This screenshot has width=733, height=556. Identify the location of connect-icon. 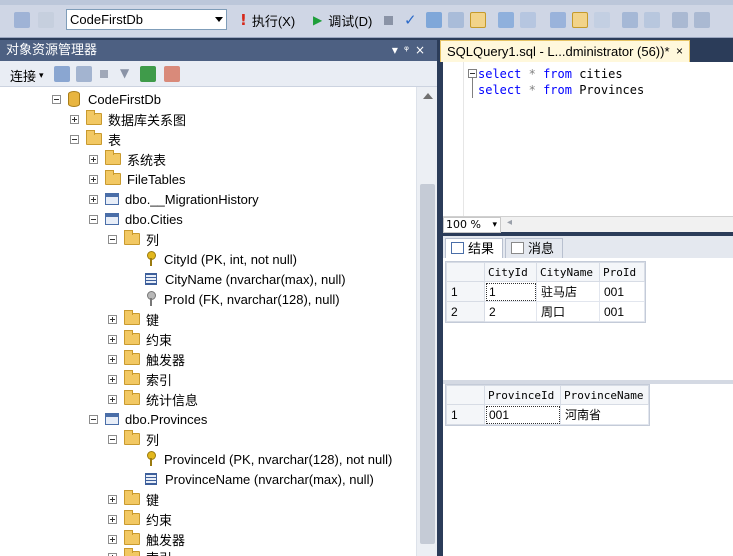
(62, 74).